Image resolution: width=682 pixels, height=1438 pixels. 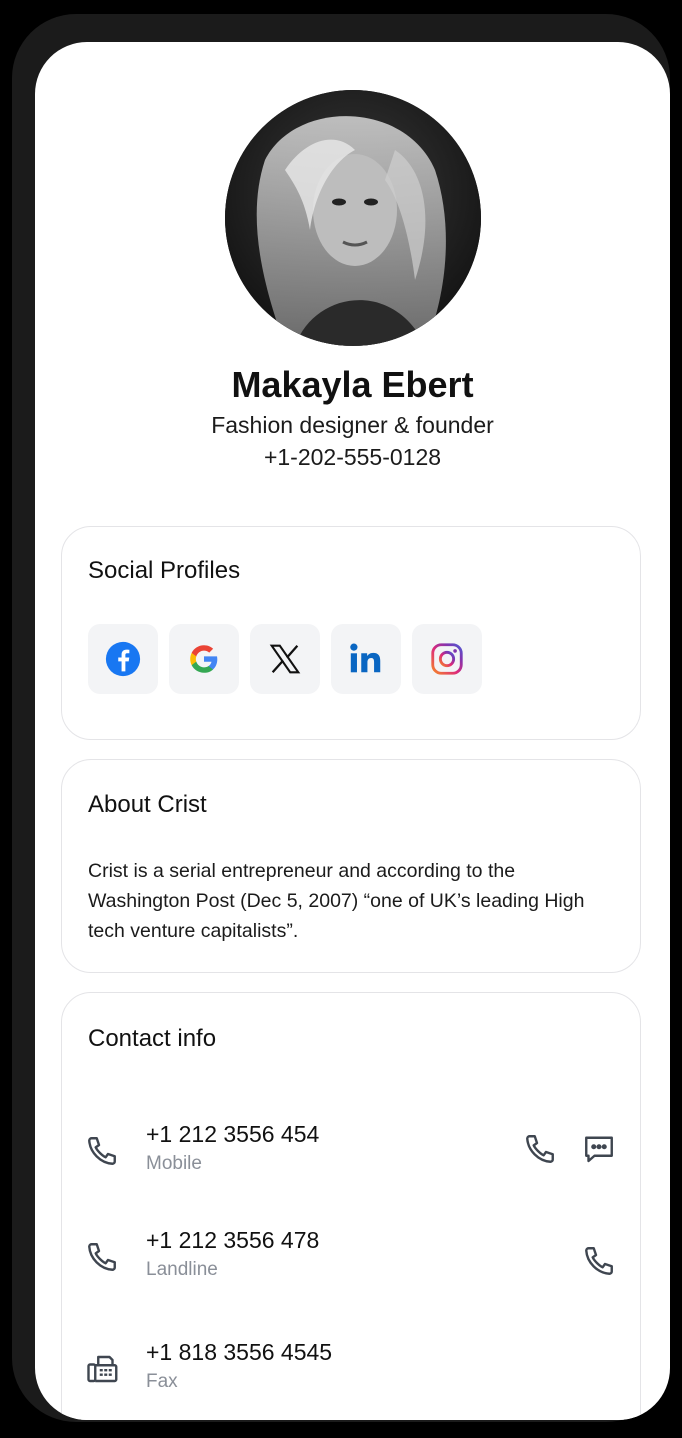 I want to click on fax-icon, so click(x=104, y=1371).